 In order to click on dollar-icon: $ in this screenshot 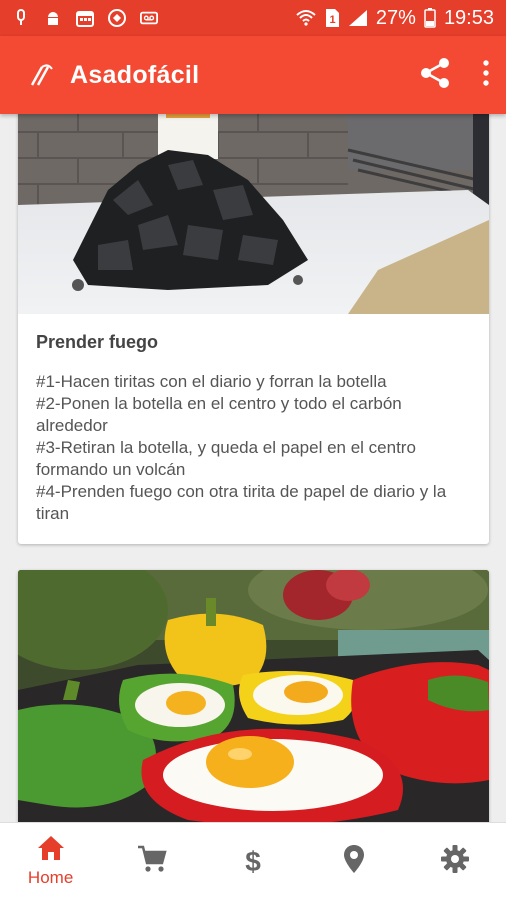, I will do `click(253, 861)`.